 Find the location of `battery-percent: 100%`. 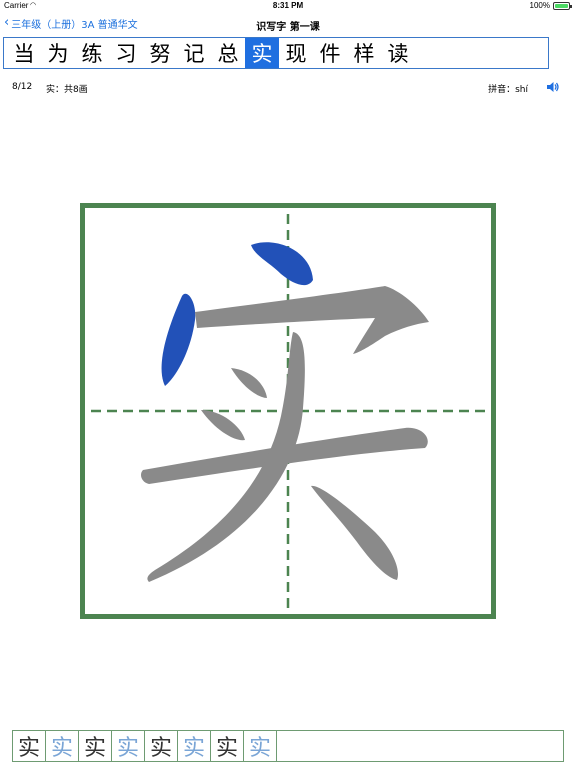

battery-percent: 100% is located at coordinates (539, 5).